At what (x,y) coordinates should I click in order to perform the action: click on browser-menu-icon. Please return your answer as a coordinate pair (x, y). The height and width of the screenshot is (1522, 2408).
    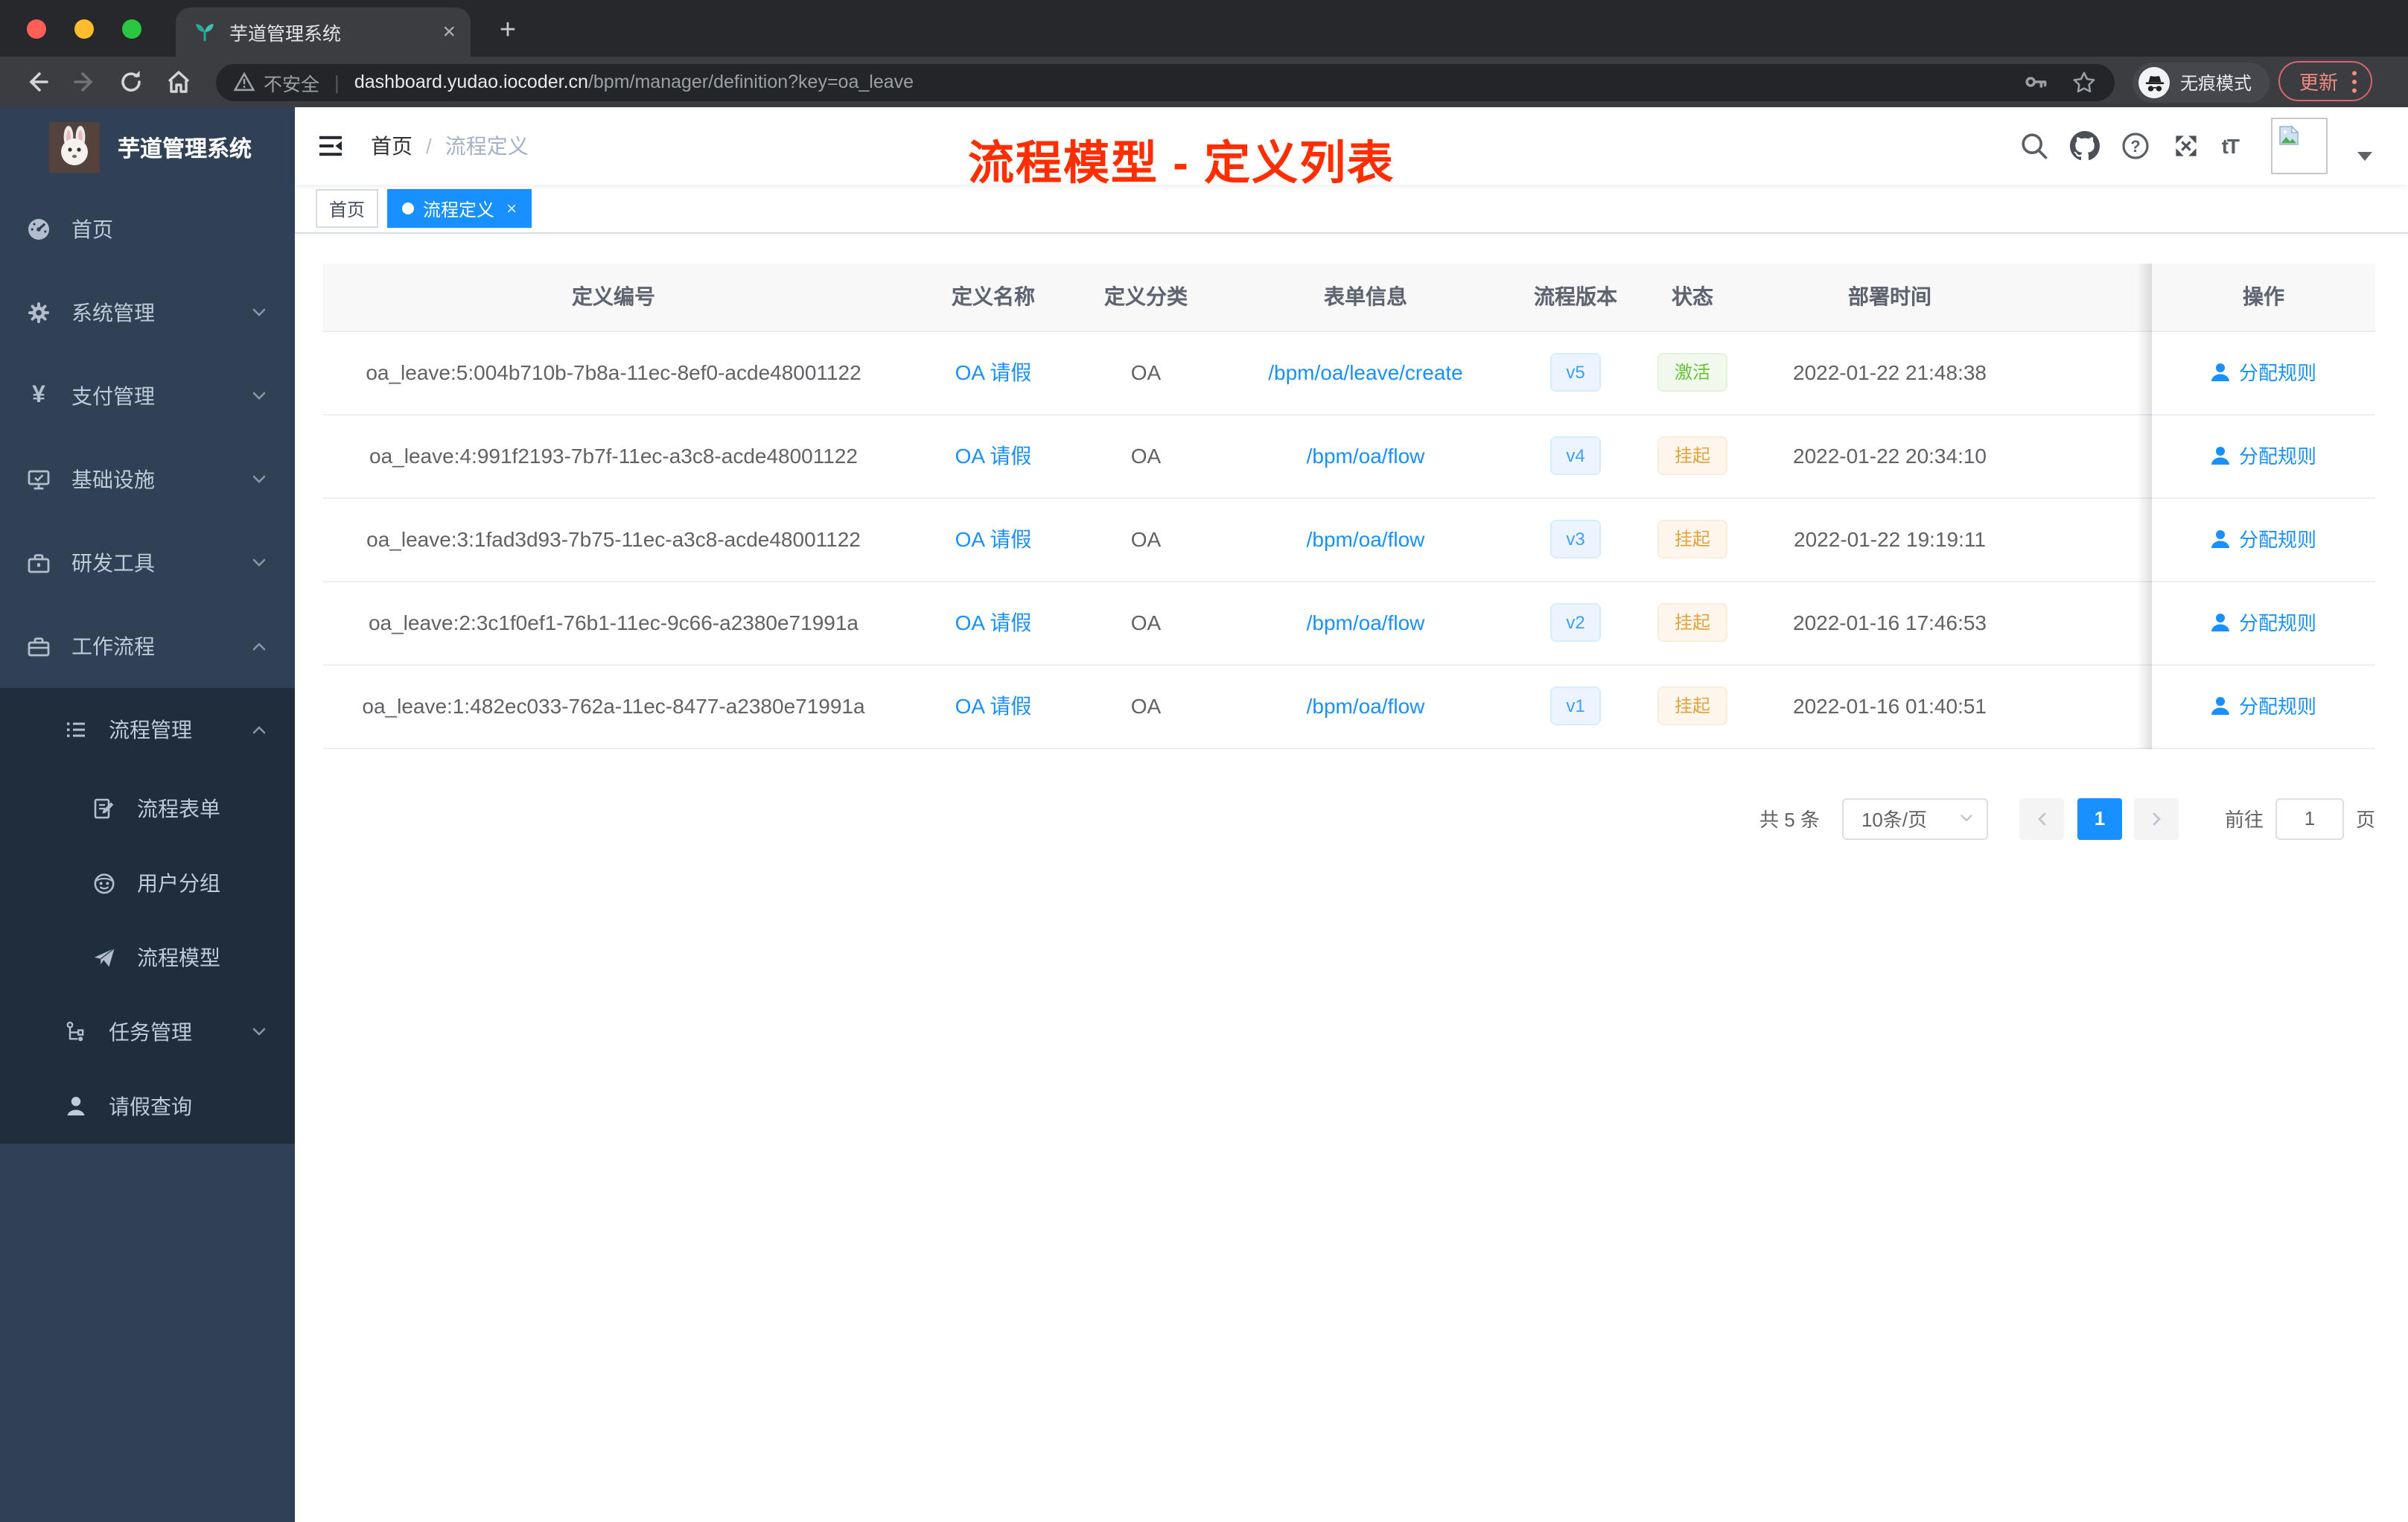
    Looking at the image, I should click on (2354, 81).